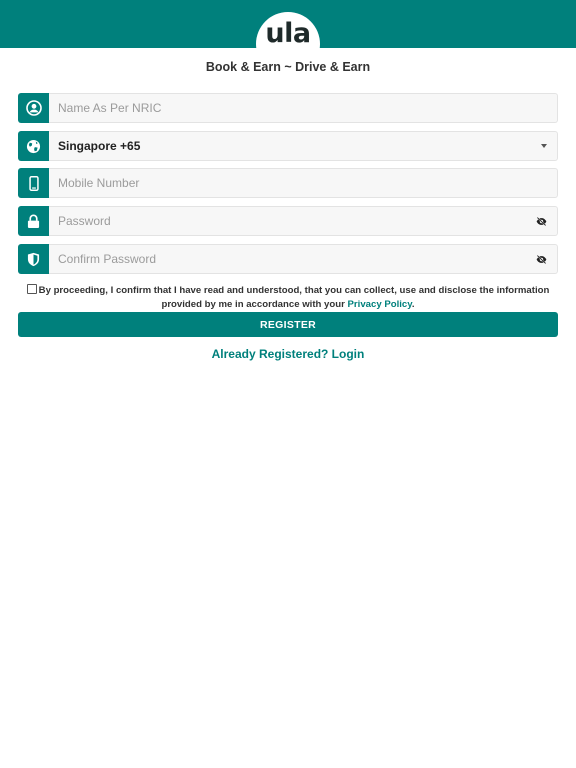 Image resolution: width=576 pixels, height=768 pixels. What do you see at coordinates (84, 221) in the screenshot?
I see `password-placeholder: Password` at bounding box center [84, 221].